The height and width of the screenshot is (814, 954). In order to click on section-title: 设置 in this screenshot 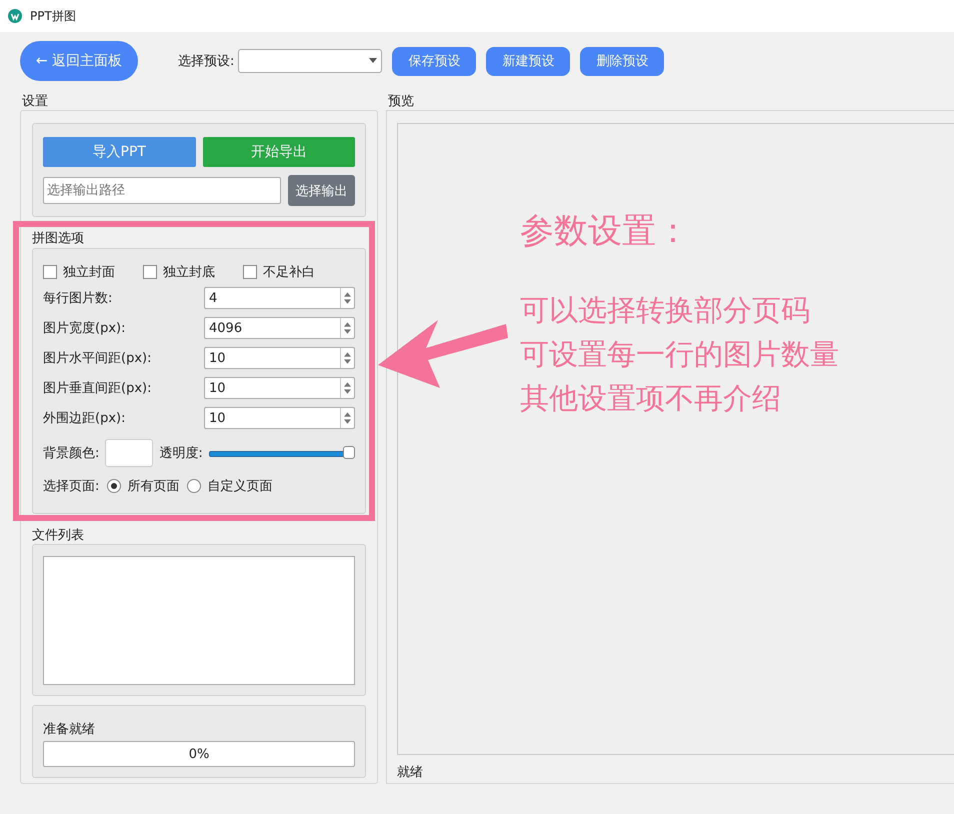, I will do `click(35, 101)`.